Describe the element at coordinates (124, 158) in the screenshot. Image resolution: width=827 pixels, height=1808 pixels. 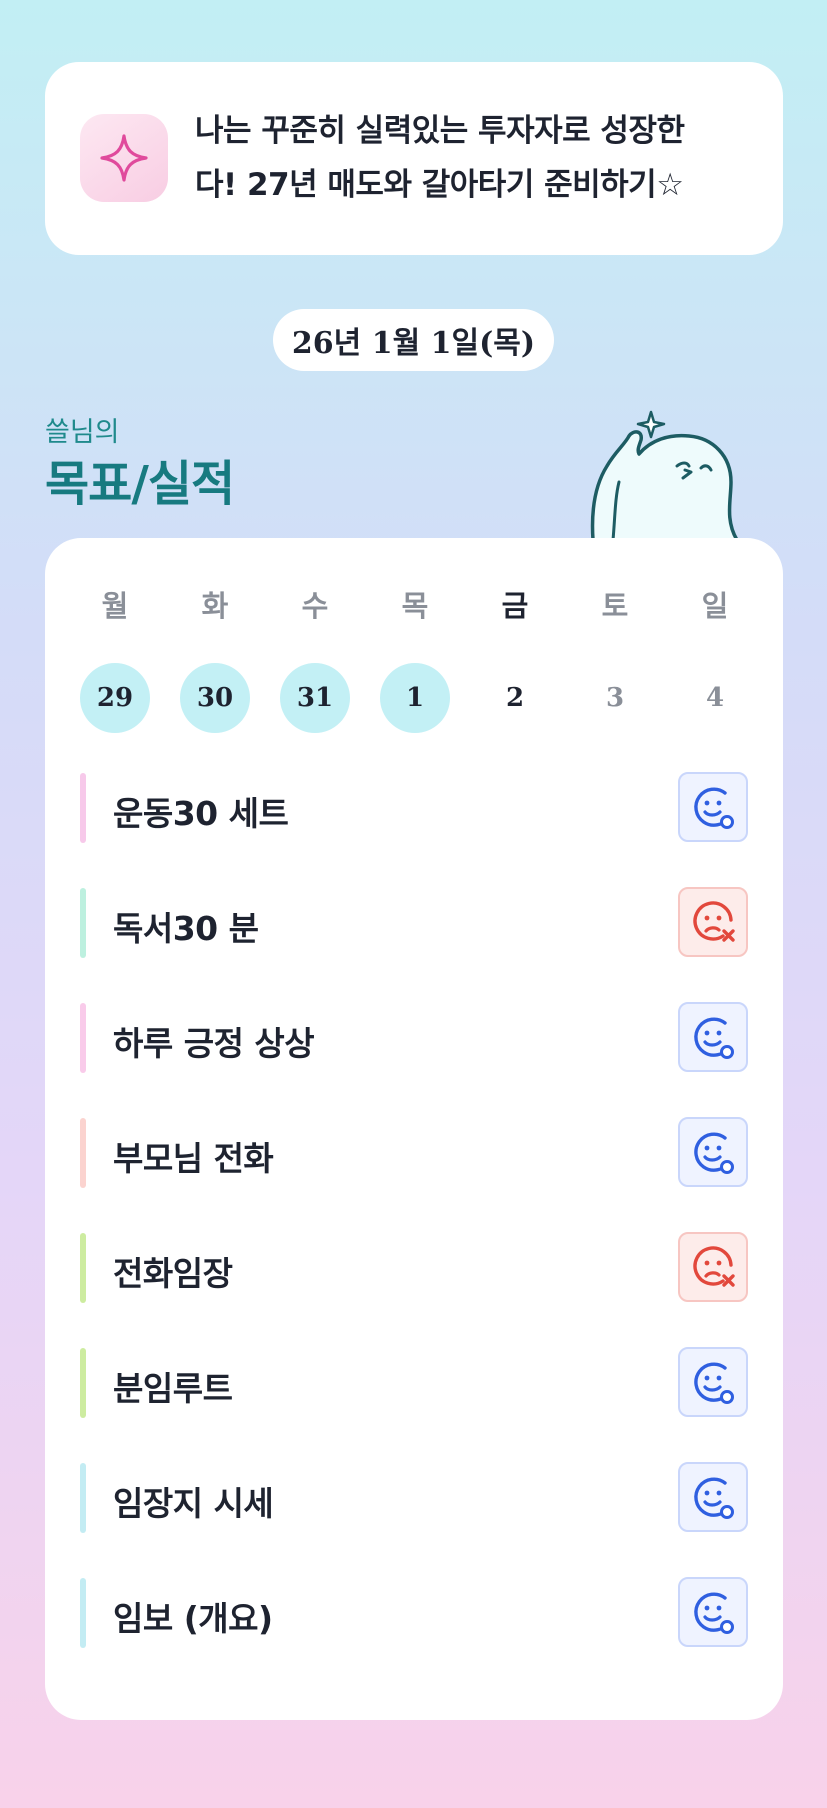
I see `sparkle-icon` at that location.